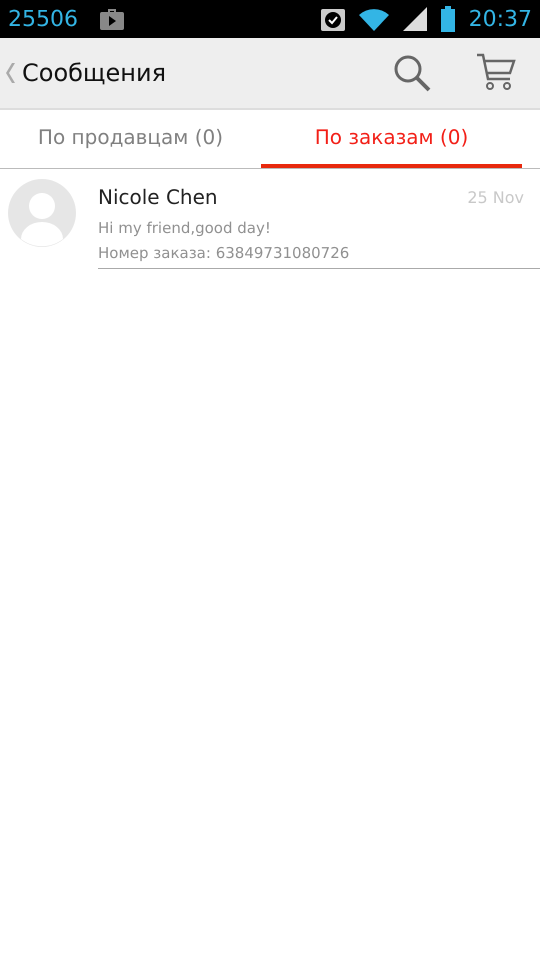 This screenshot has width=540, height=960. What do you see at coordinates (185, 228) in the screenshot?
I see `message-preview: Hi my friend,good day!` at bounding box center [185, 228].